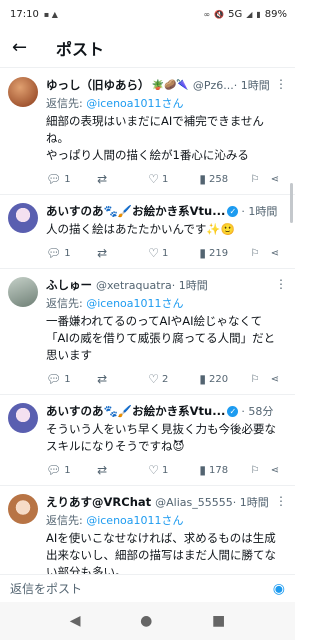 This screenshot has width=320, height=640. Describe the element at coordinates (69, 285) in the screenshot. I see `author-name: ふしゅー` at that location.